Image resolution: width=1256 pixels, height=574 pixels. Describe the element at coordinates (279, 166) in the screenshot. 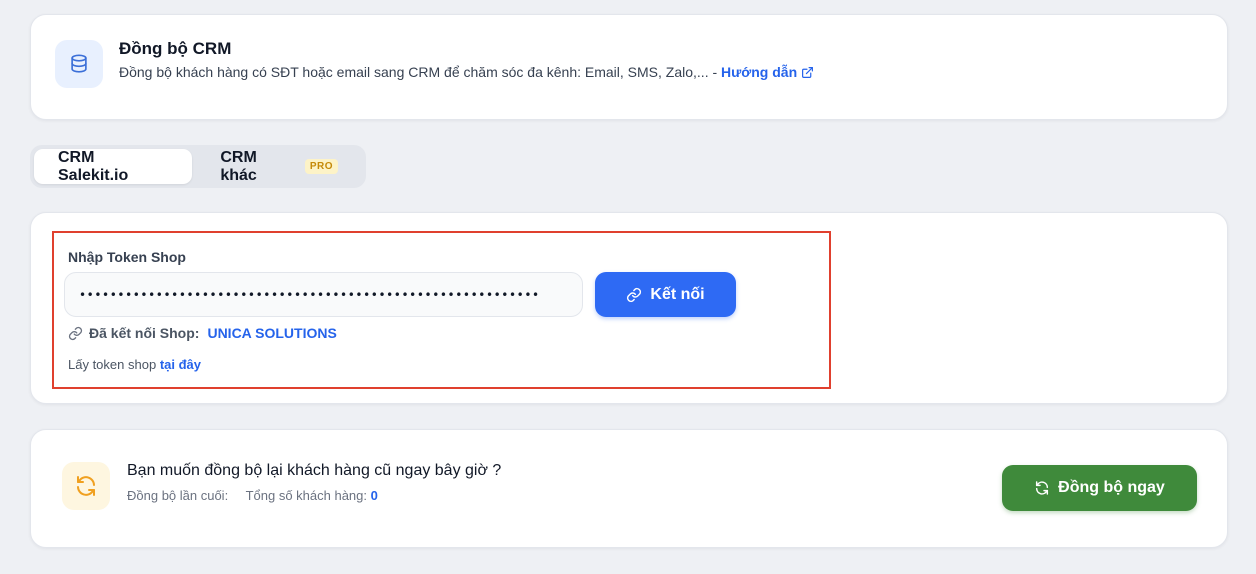

I see `tab-crm-other: CRM khác PRO` at that location.